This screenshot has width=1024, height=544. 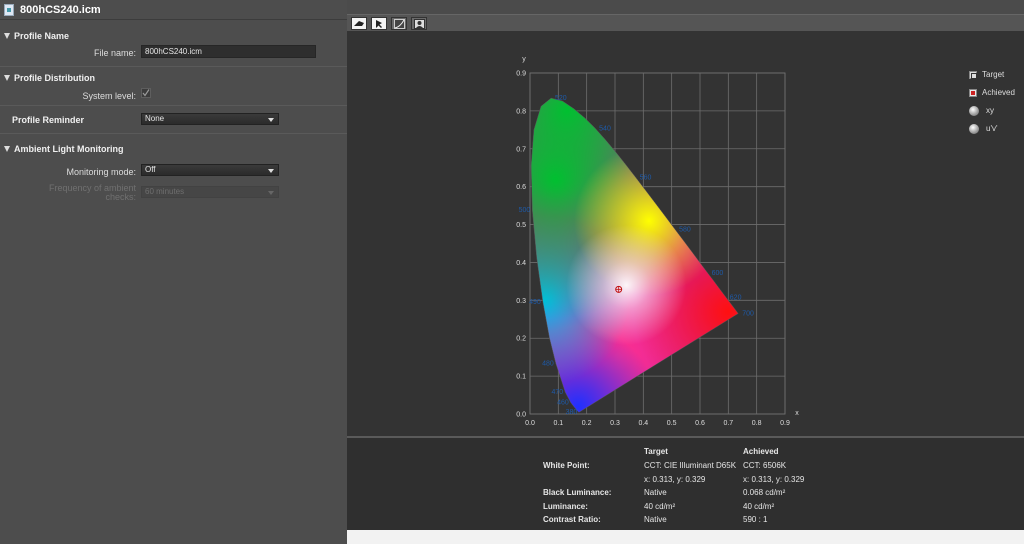 I want to click on monitoring-mode-dropdown: Off, so click(x=210, y=170).